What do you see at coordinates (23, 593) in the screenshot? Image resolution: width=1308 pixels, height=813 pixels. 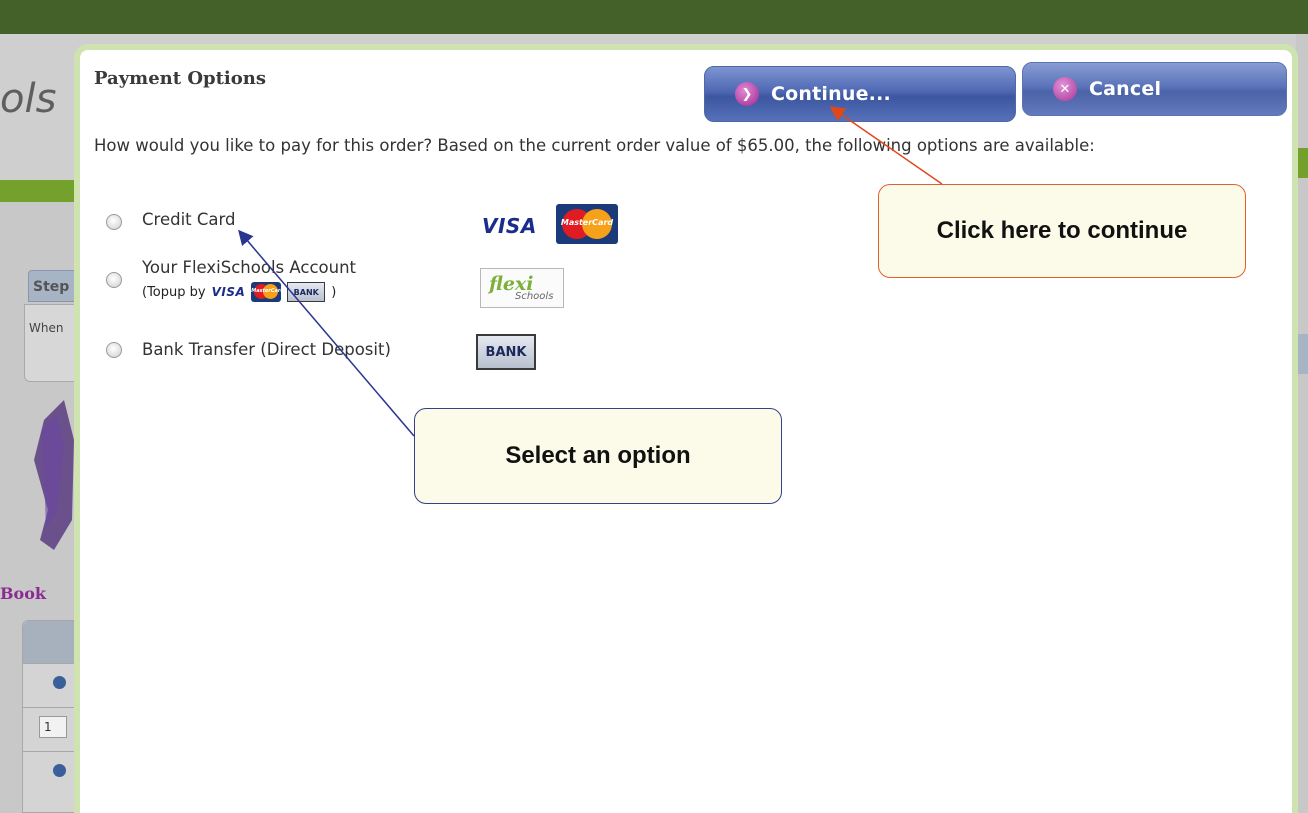 I see `book-heading-fragment: Book` at bounding box center [23, 593].